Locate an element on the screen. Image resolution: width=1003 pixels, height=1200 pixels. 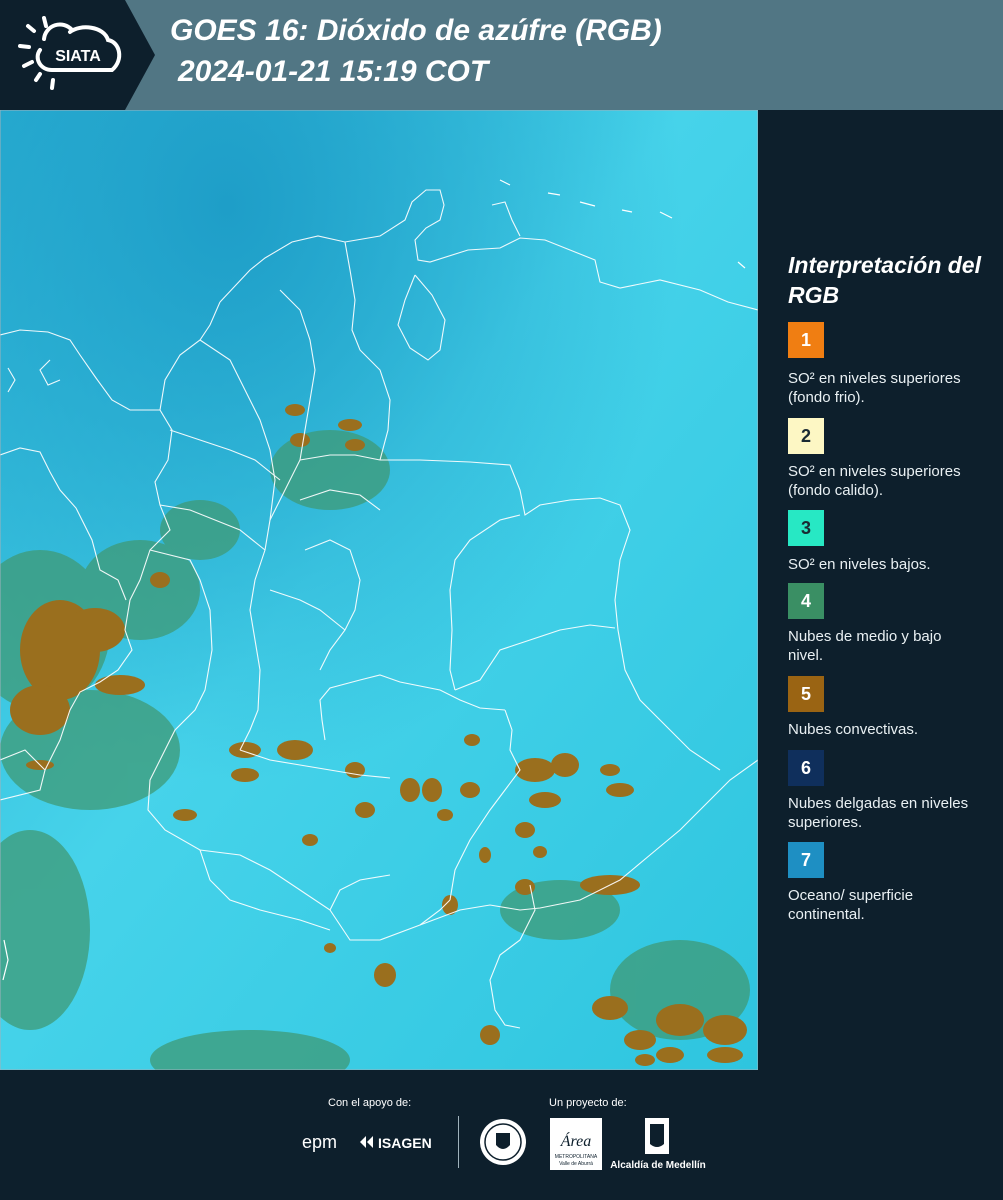
area-metropolitana-logo: Área METROPOLITANA Valle de Aburrá is located at coordinates (576, 1144).